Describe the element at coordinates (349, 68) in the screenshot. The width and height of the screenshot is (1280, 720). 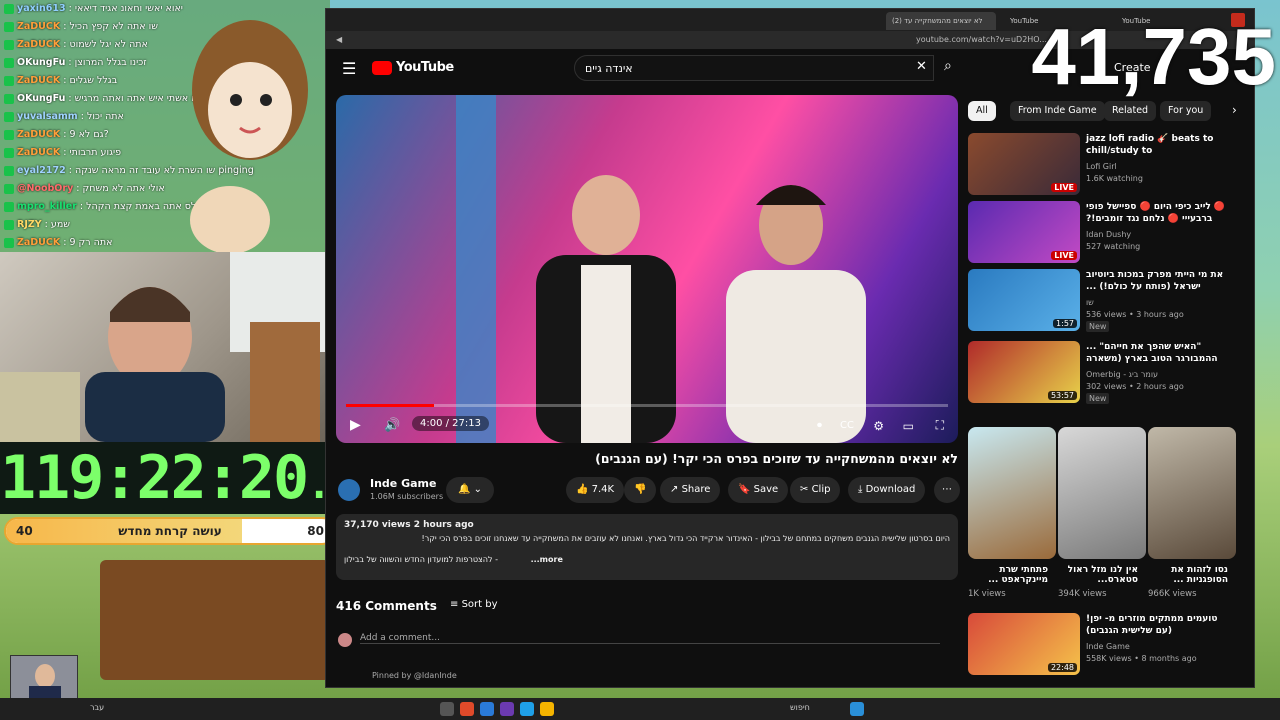
I see `menu-icon: ☰` at that location.